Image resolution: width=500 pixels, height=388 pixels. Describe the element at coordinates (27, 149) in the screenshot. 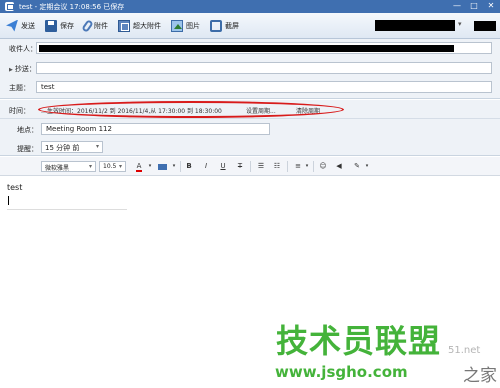

I see `reminder-label: 提醒：` at that location.